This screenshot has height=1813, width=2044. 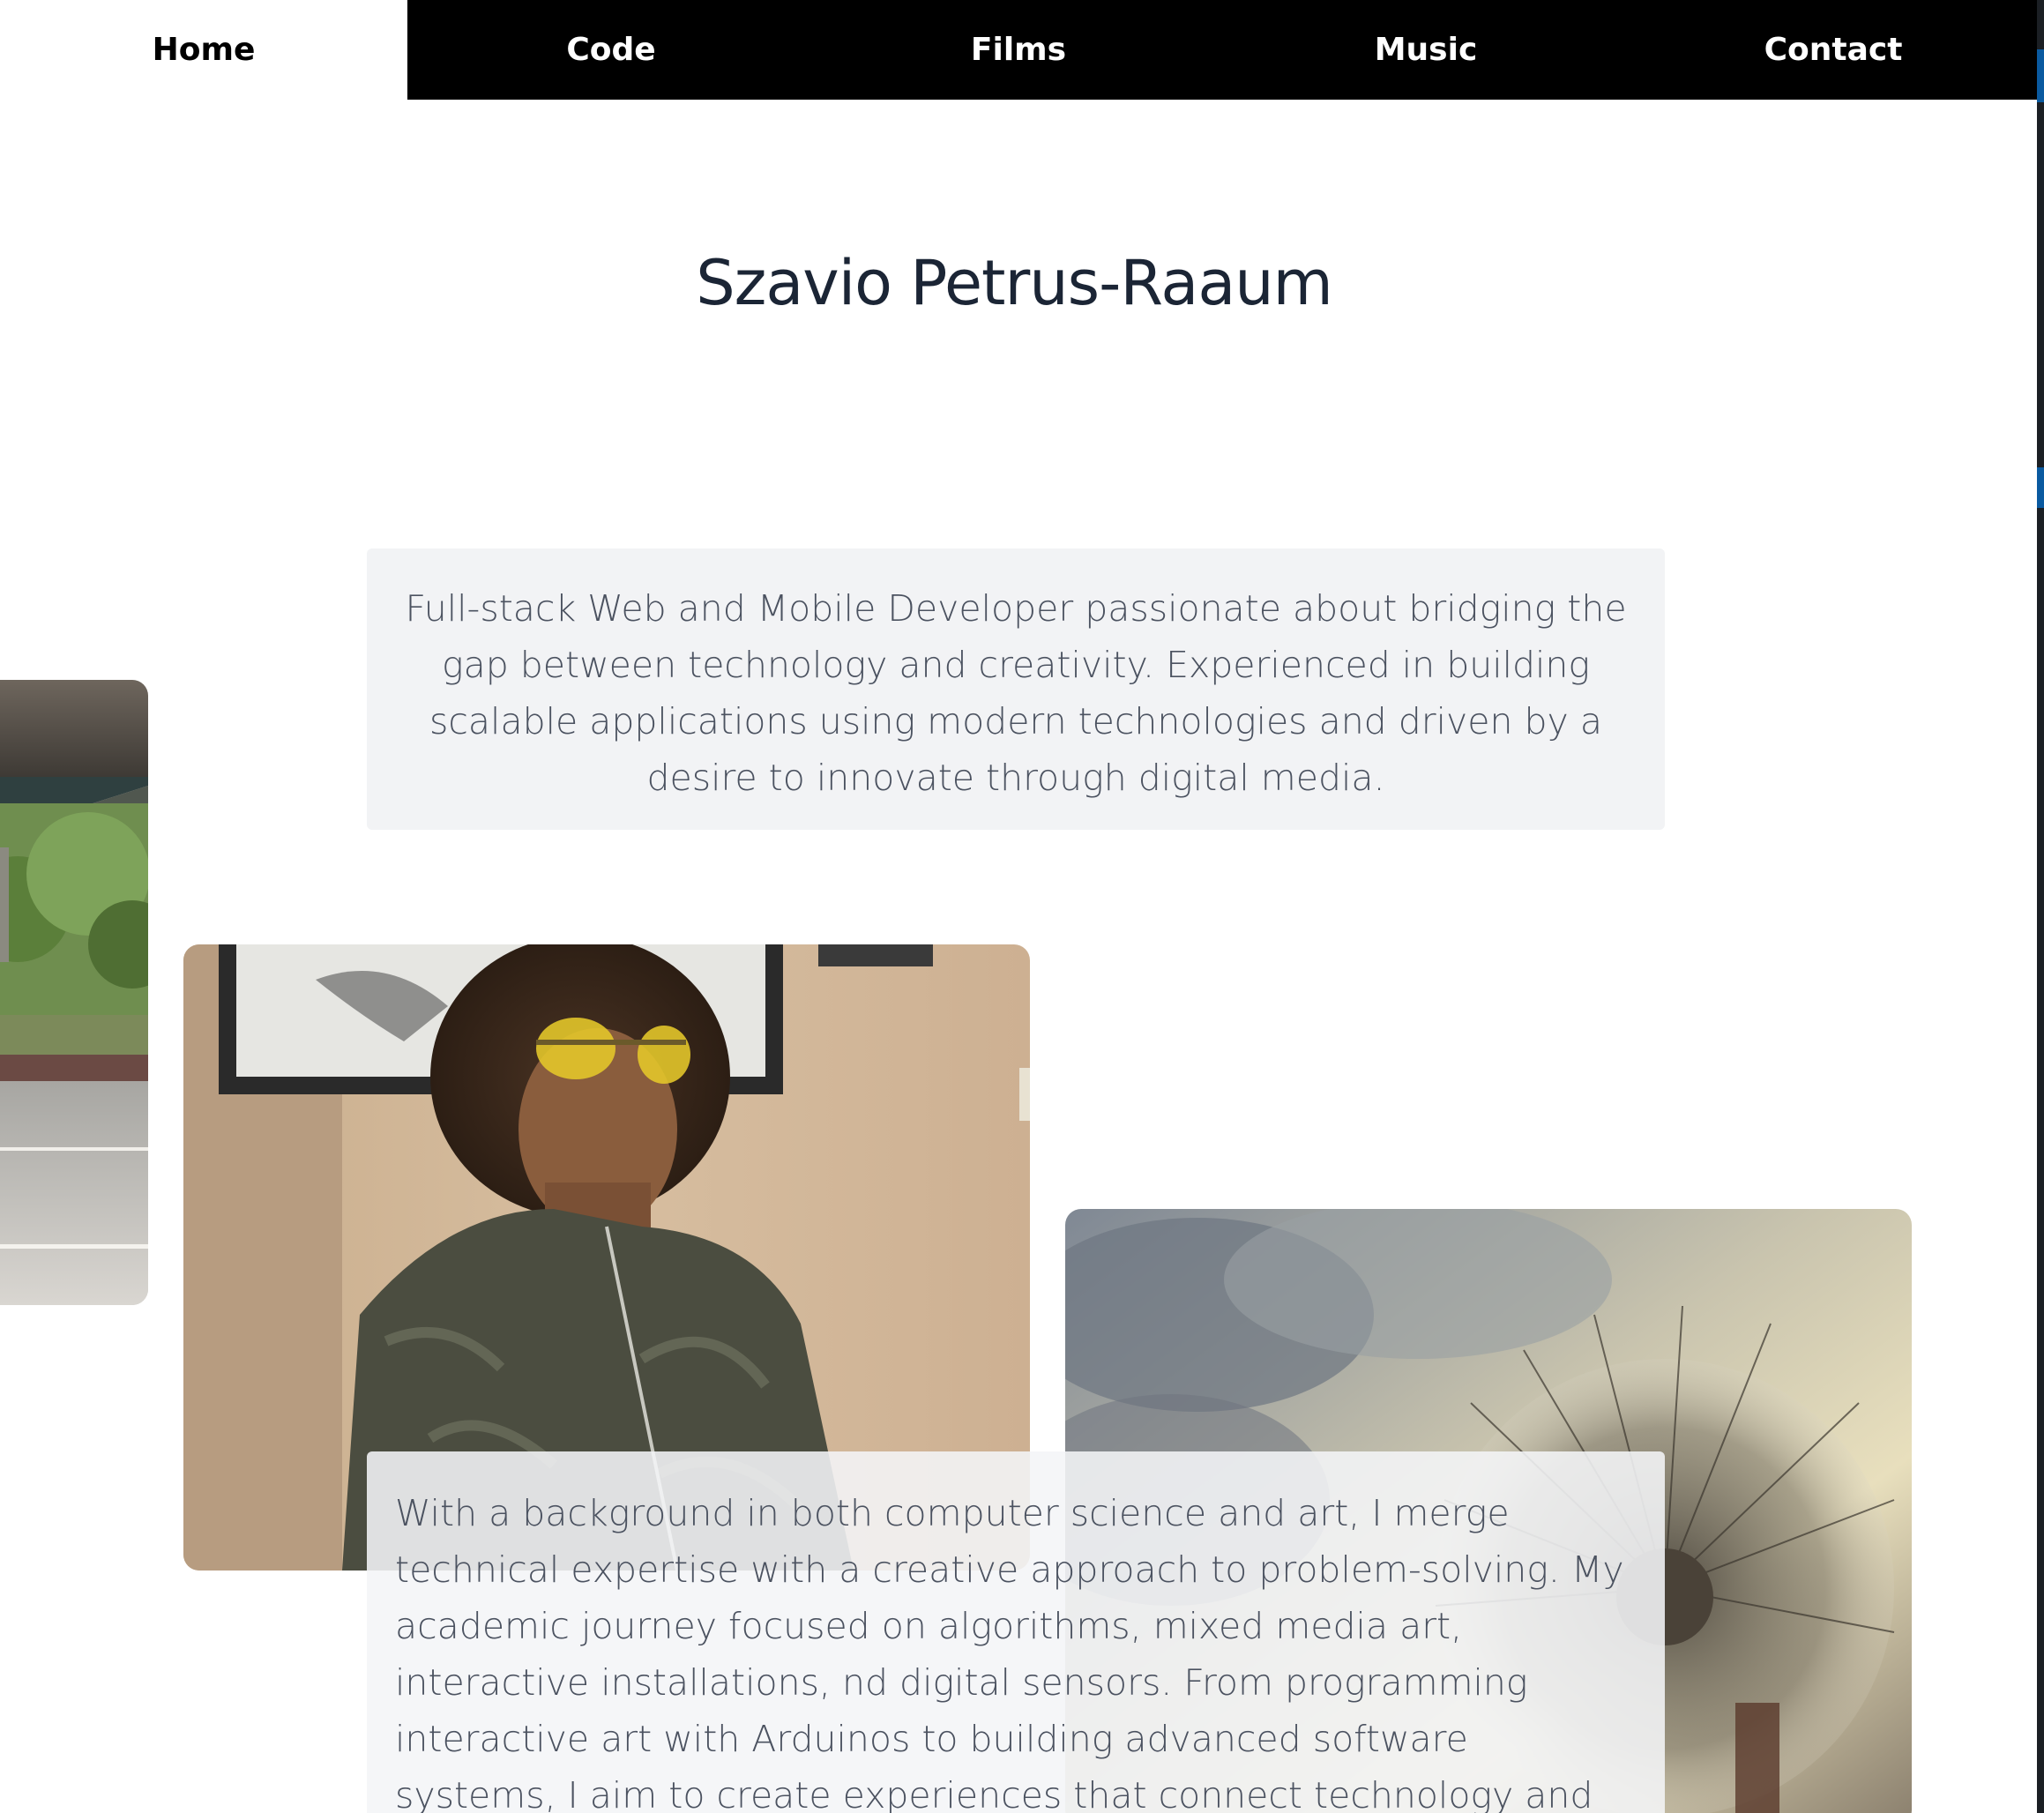 What do you see at coordinates (1426, 50) in the screenshot?
I see `nav-music: Music` at bounding box center [1426, 50].